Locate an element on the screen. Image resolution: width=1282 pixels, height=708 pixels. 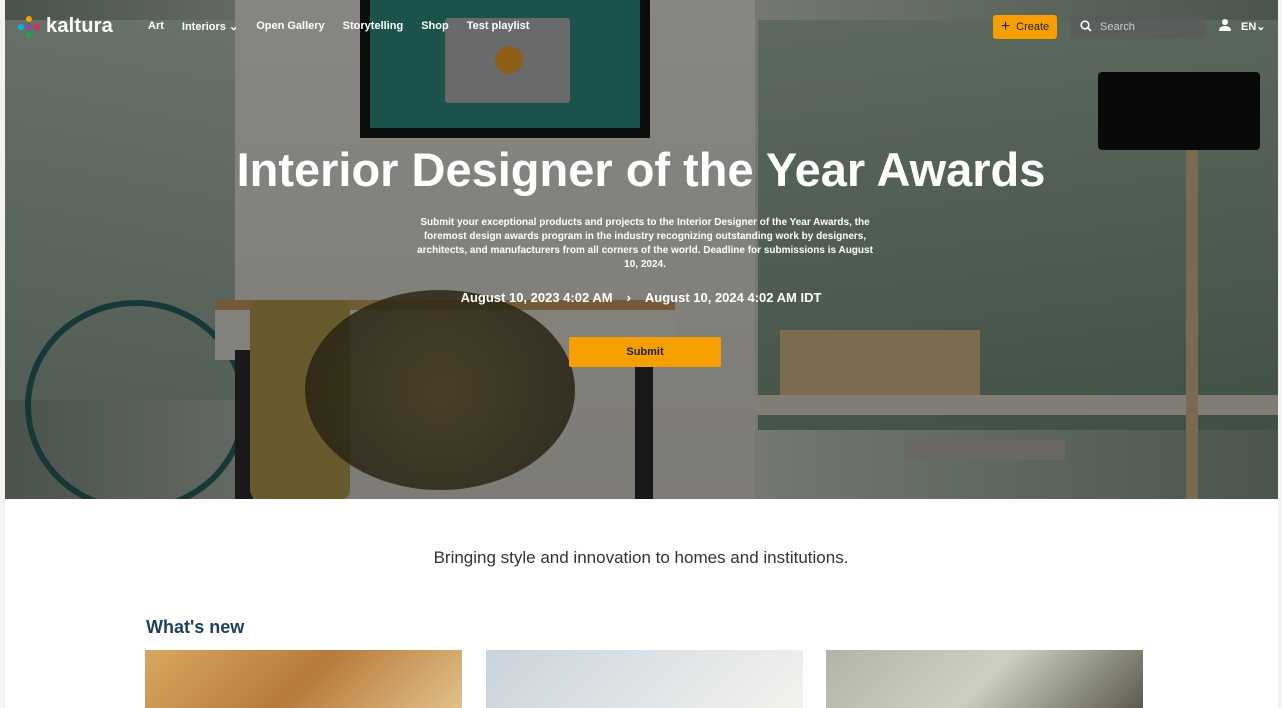
create-button: + Create is located at coordinates (1025, 27).